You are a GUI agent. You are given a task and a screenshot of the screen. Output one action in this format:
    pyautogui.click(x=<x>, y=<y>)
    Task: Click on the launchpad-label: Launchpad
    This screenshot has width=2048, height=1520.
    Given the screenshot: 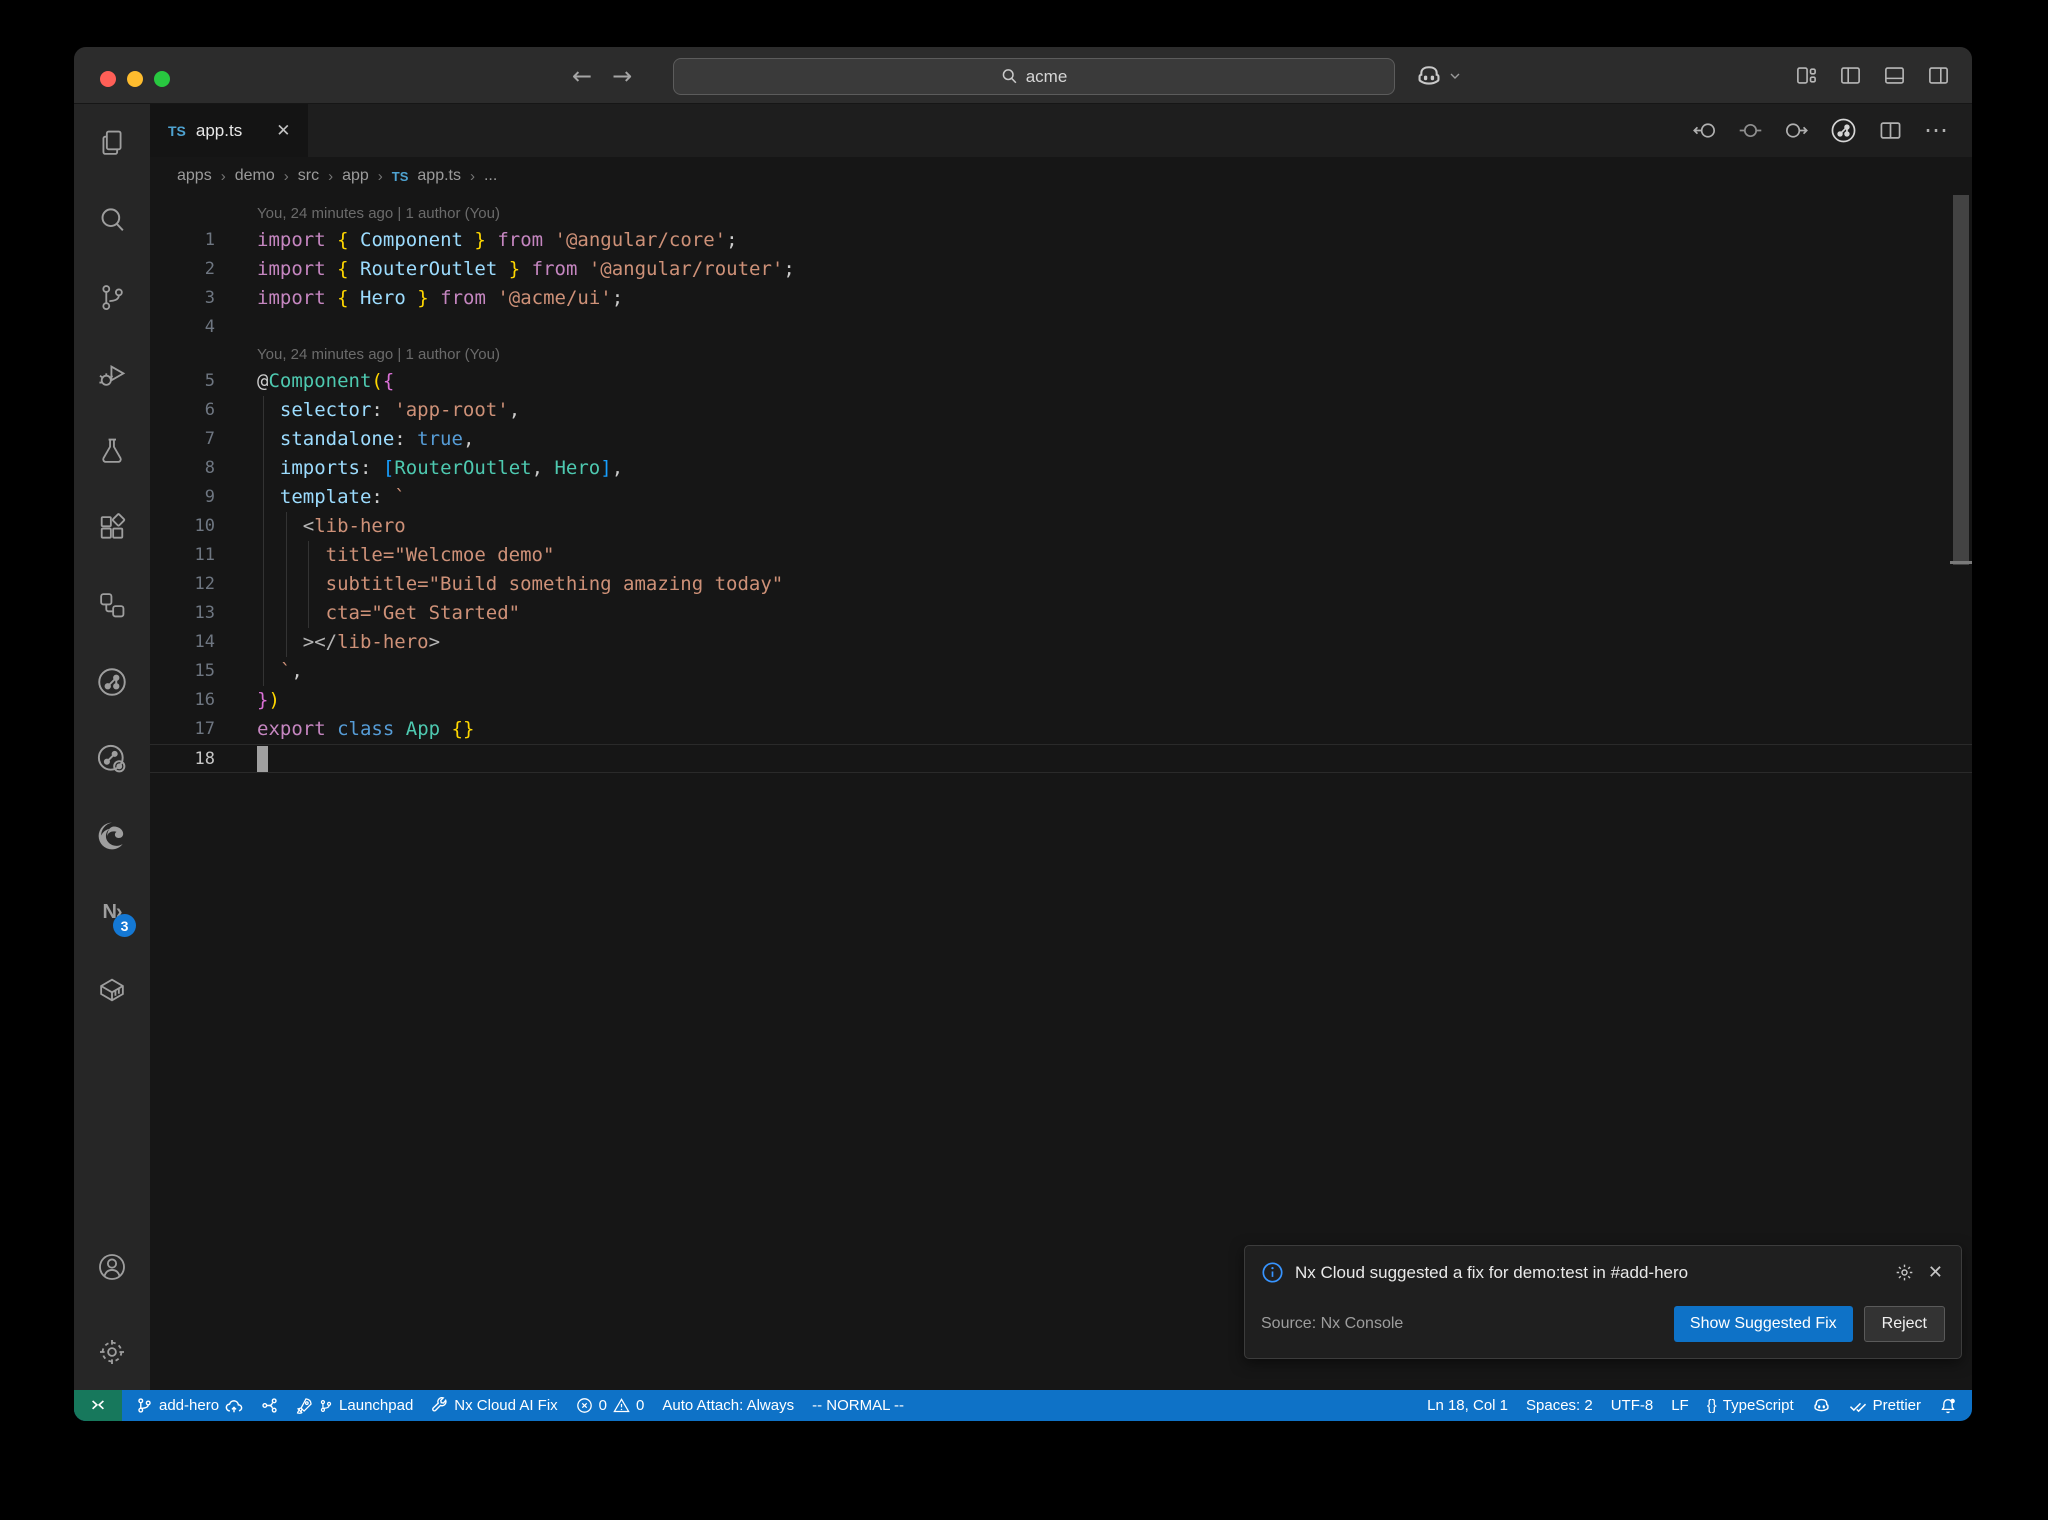 What is the action you would take?
    pyautogui.click(x=376, y=1405)
    